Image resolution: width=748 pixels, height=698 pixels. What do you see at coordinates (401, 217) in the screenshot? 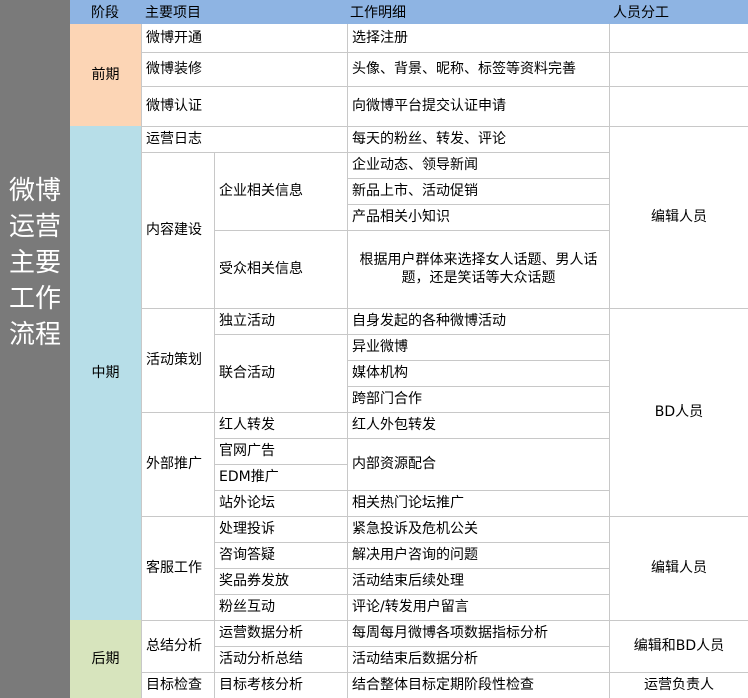
I see `detail-tips: 产品相关小知识` at bounding box center [401, 217].